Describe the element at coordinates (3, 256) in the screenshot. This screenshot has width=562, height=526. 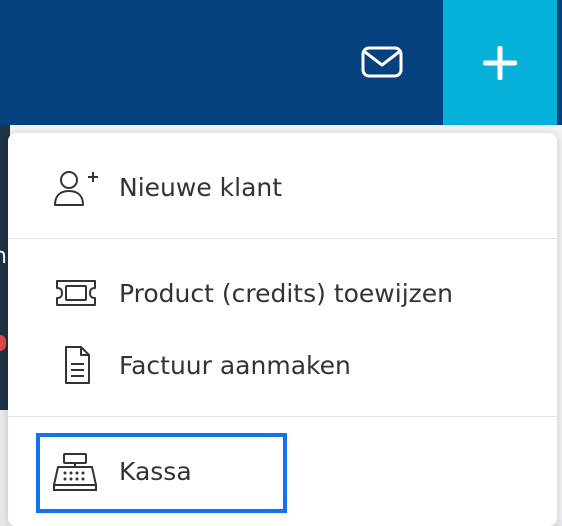
I see `background-partial-text: n` at that location.